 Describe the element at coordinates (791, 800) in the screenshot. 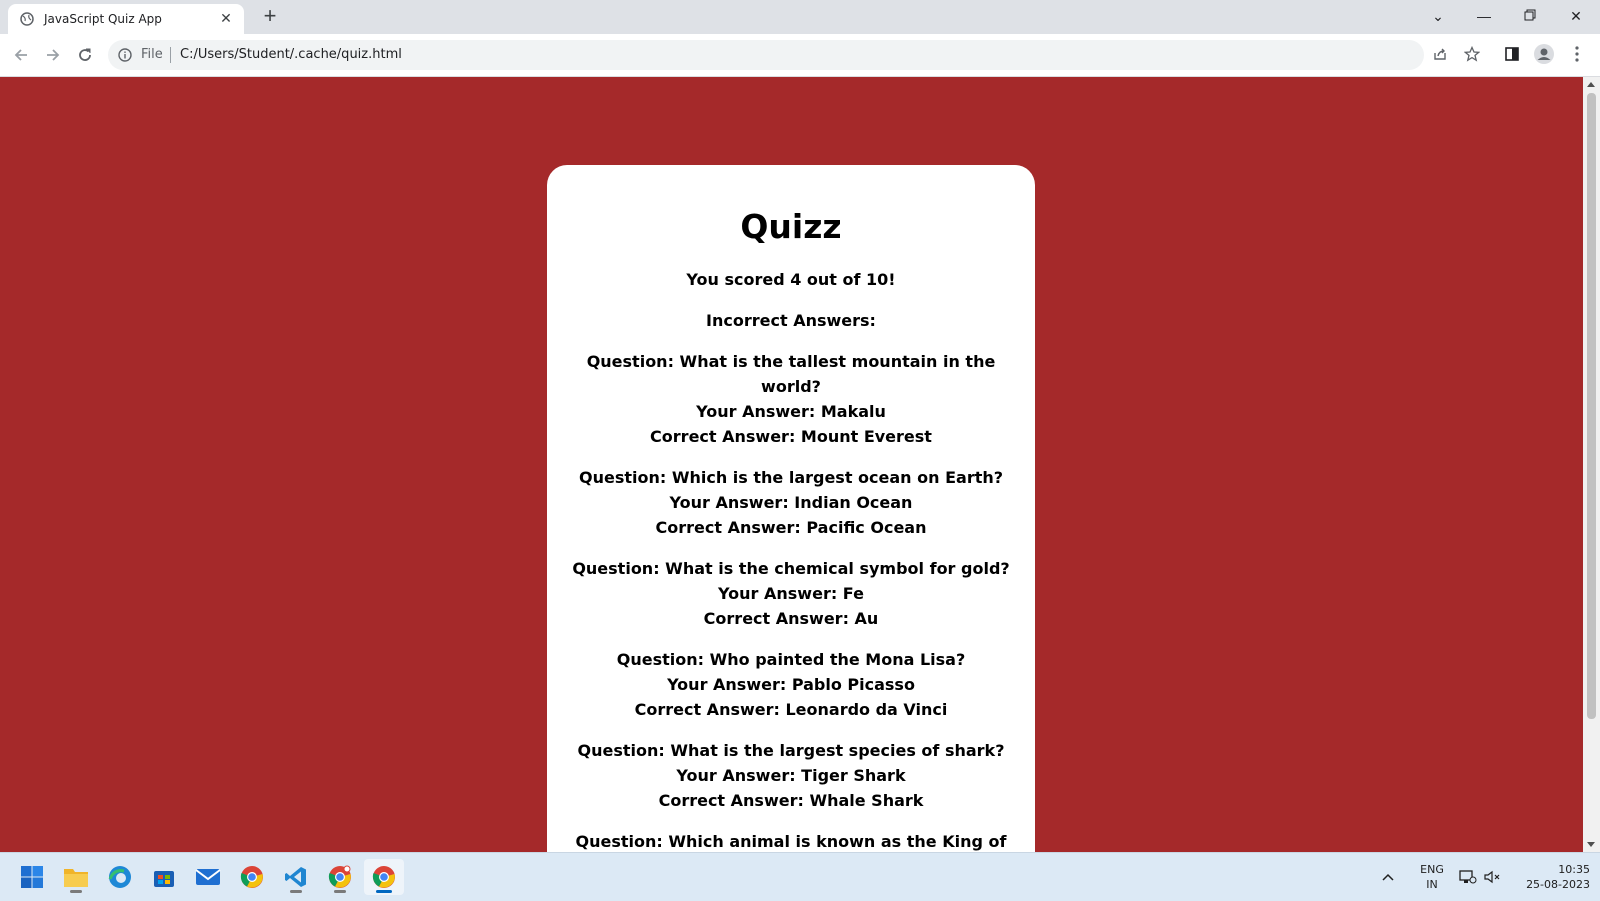

I see `correct-answer-text: Correct Answer: Whale Shark` at that location.